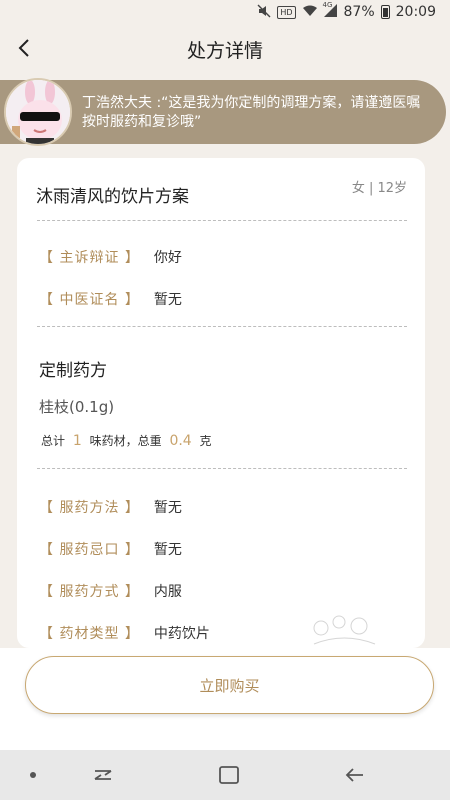 The width and height of the screenshot is (450, 800). I want to click on page-title: 处方详情, so click(224, 50).